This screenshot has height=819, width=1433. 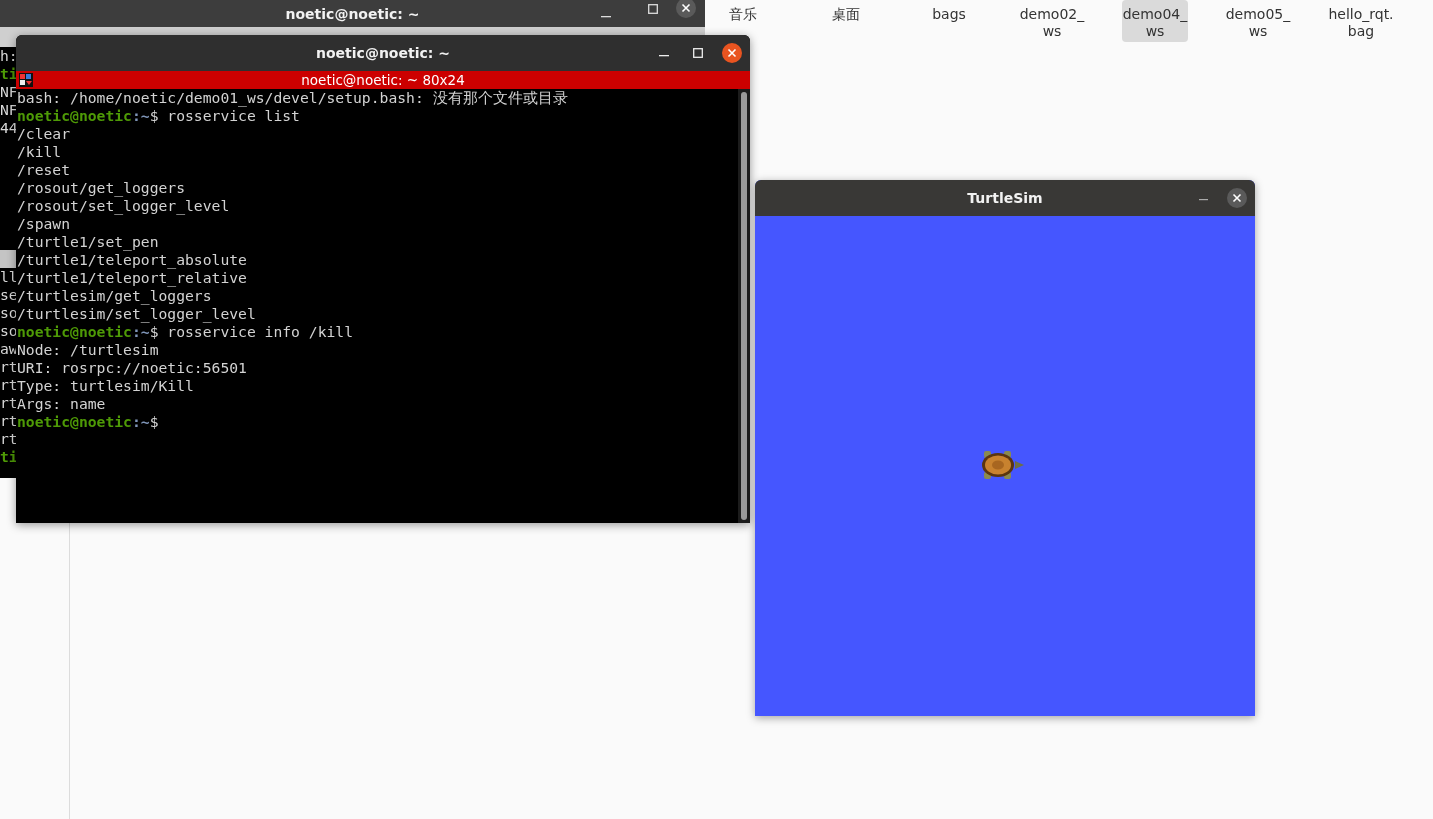 I want to click on grid-icon, so click(x=26, y=80).